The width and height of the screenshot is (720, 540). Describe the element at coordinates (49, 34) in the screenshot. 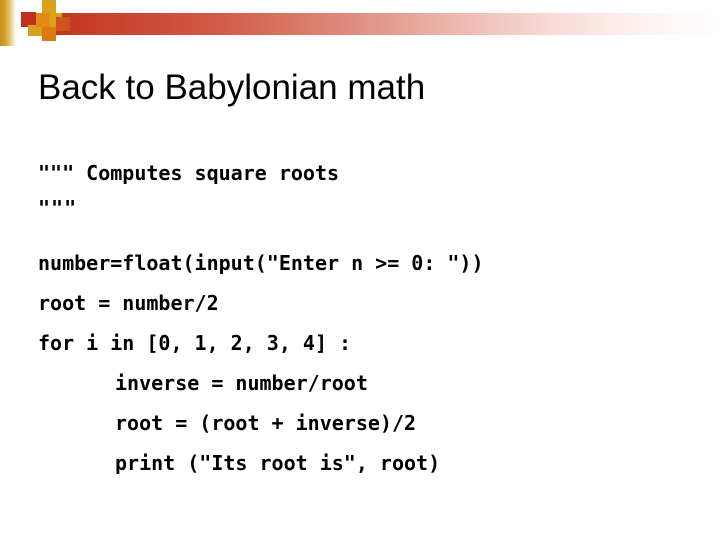

I see `decoration-square-orange-low` at that location.